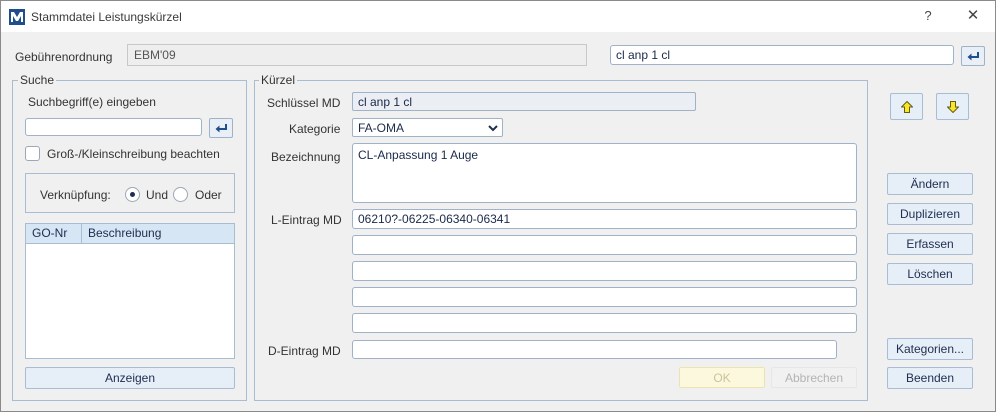 The height and width of the screenshot is (412, 996). Describe the element at coordinates (157, 195) in the screenshot. I see `radio-und-label: Und` at that location.